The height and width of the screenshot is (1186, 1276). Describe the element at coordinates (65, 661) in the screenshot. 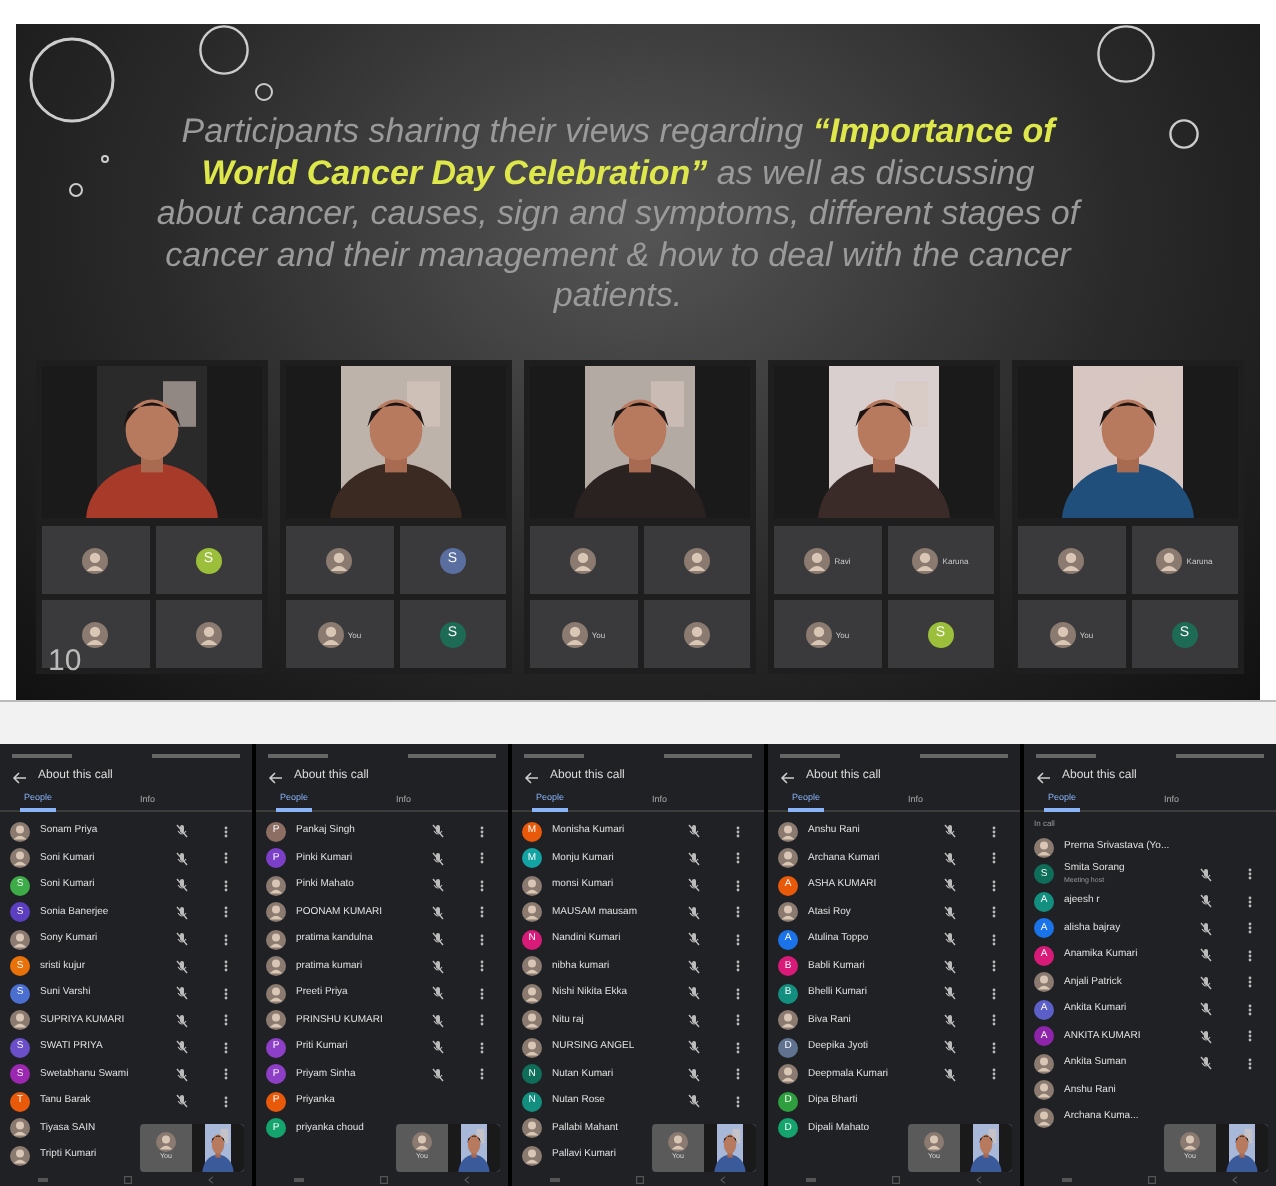

I see `slide-number: 10` at that location.